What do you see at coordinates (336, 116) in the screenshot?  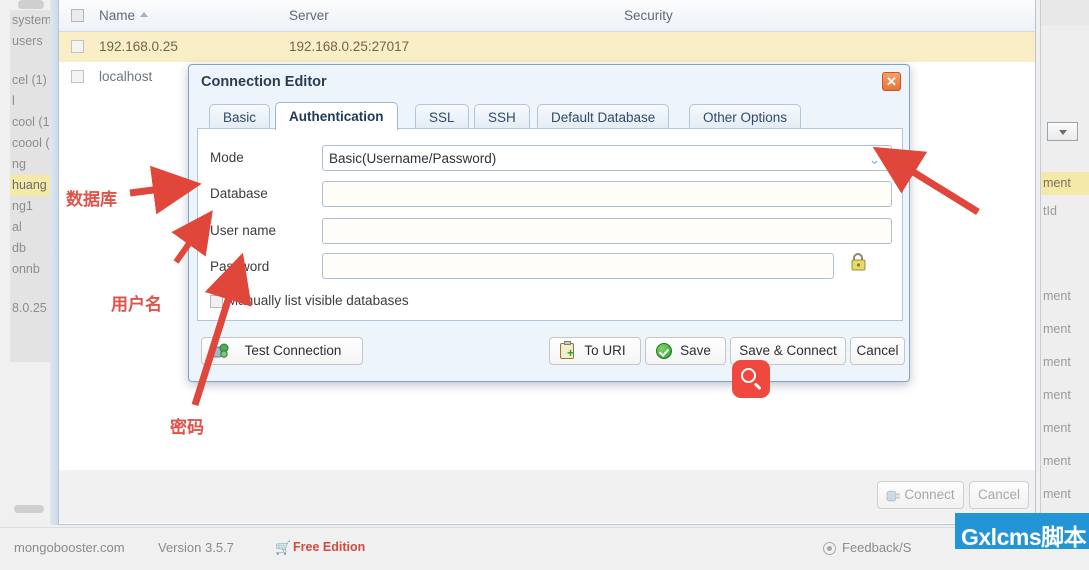 I see `tab-authentication: Authentication` at bounding box center [336, 116].